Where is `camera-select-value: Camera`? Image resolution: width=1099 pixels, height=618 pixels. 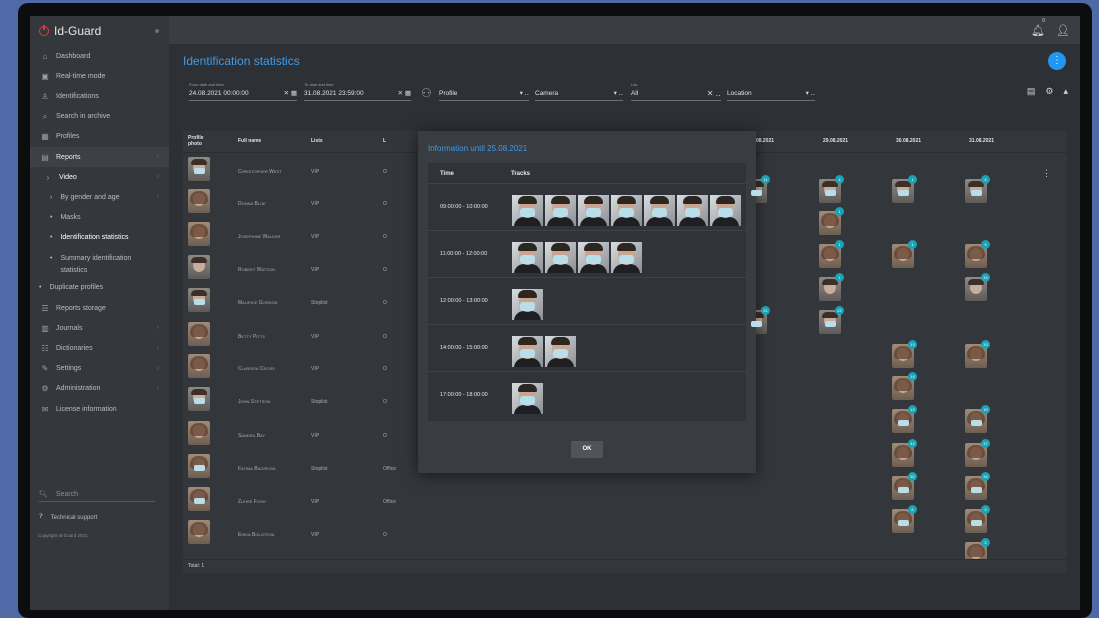
camera-select-value: Camera is located at coordinates (579, 94).